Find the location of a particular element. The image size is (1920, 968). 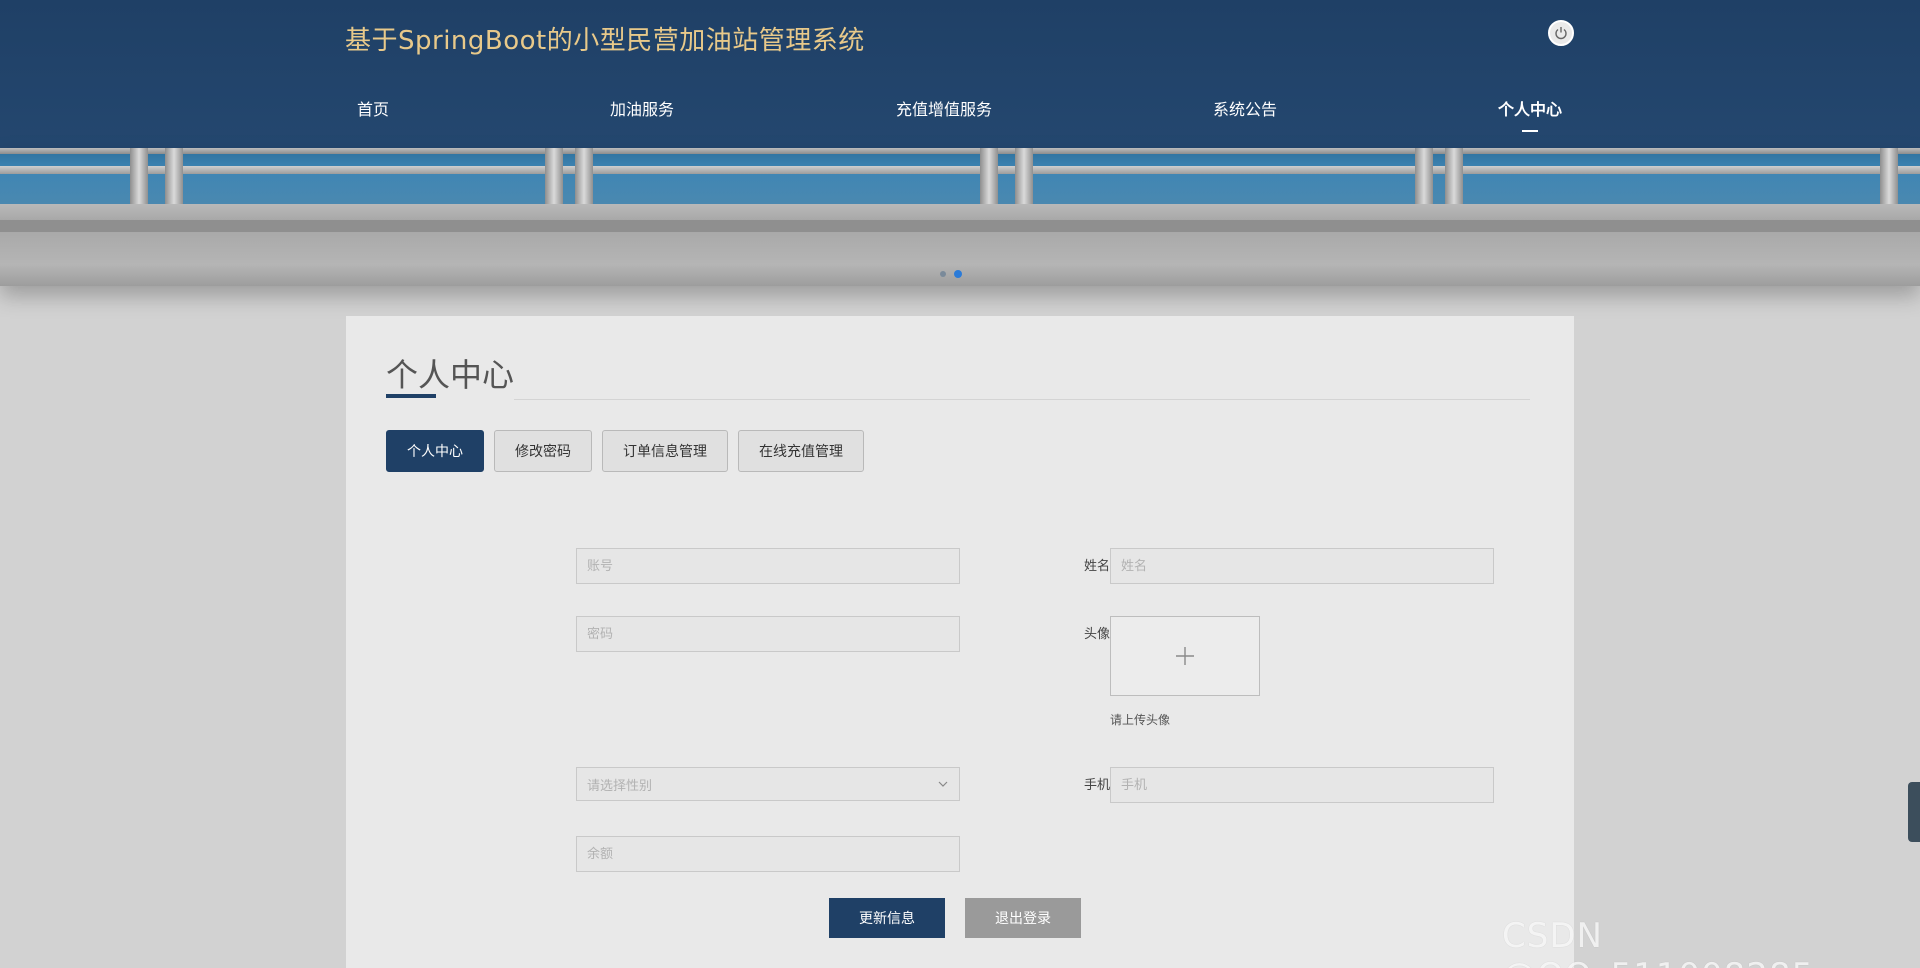

plus-icon is located at coordinates (1185, 656).